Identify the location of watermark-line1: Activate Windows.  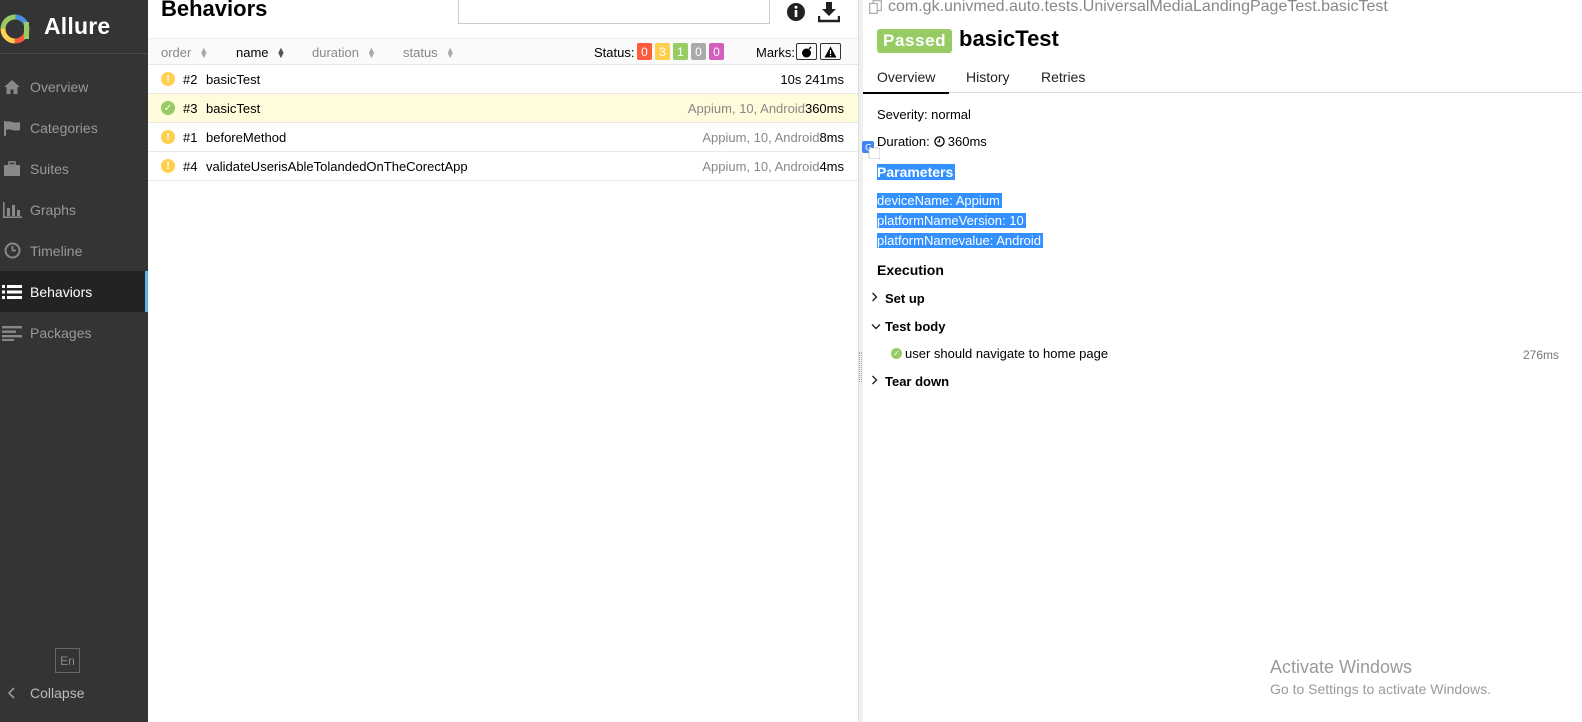
(1341, 667).